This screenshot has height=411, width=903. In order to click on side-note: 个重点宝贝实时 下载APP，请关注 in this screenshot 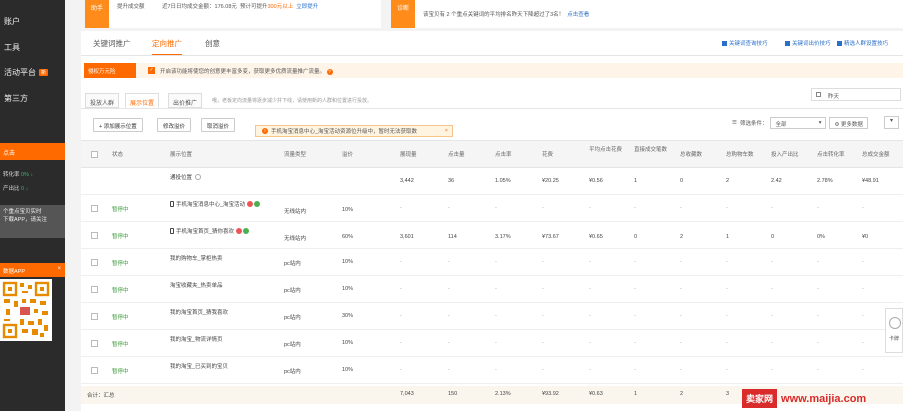, I will do `click(32, 221)`.